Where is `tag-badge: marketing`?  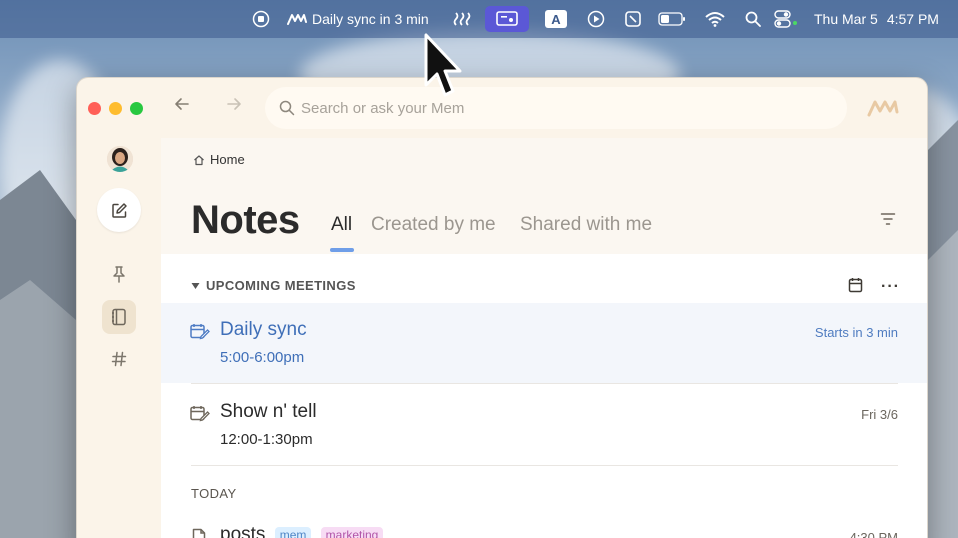 tag-badge: marketing is located at coordinates (352, 532).